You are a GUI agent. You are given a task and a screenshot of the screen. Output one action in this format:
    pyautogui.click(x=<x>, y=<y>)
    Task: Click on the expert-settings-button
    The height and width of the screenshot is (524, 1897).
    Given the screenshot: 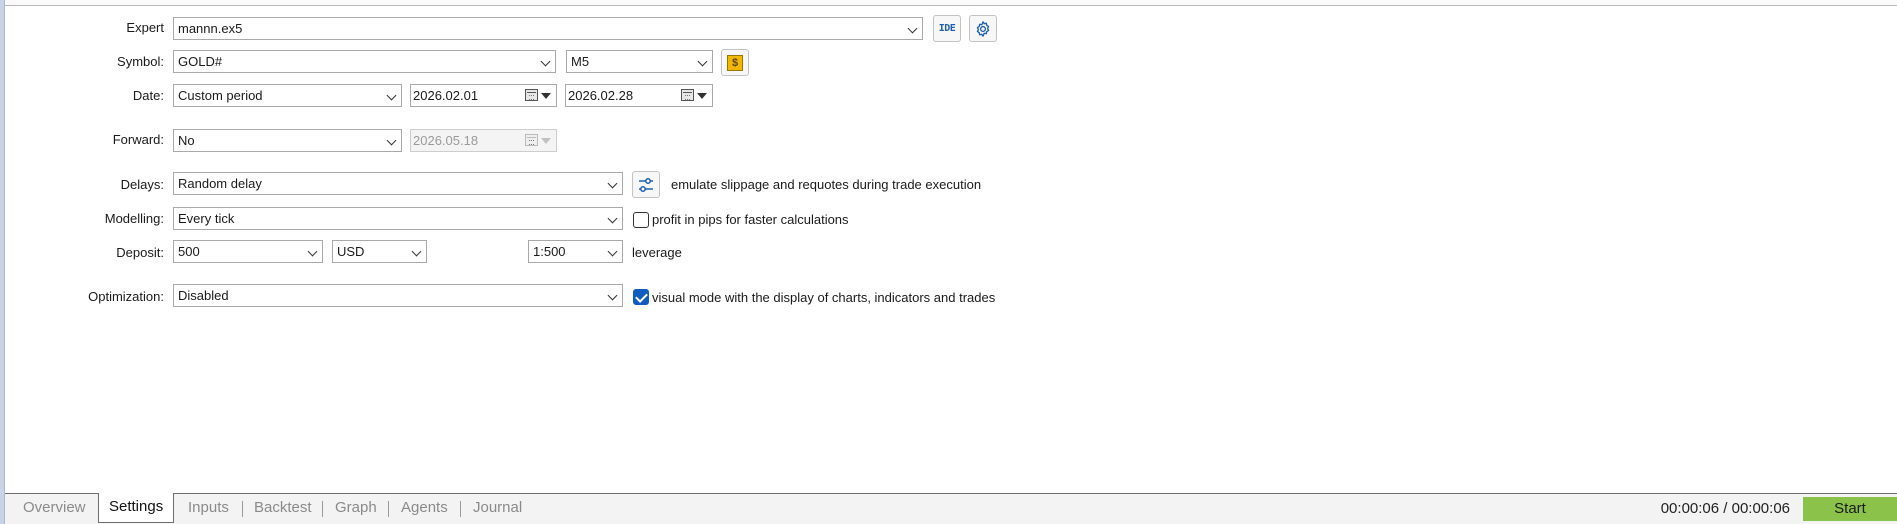 What is the action you would take?
    pyautogui.click(x=983, y=28)
    